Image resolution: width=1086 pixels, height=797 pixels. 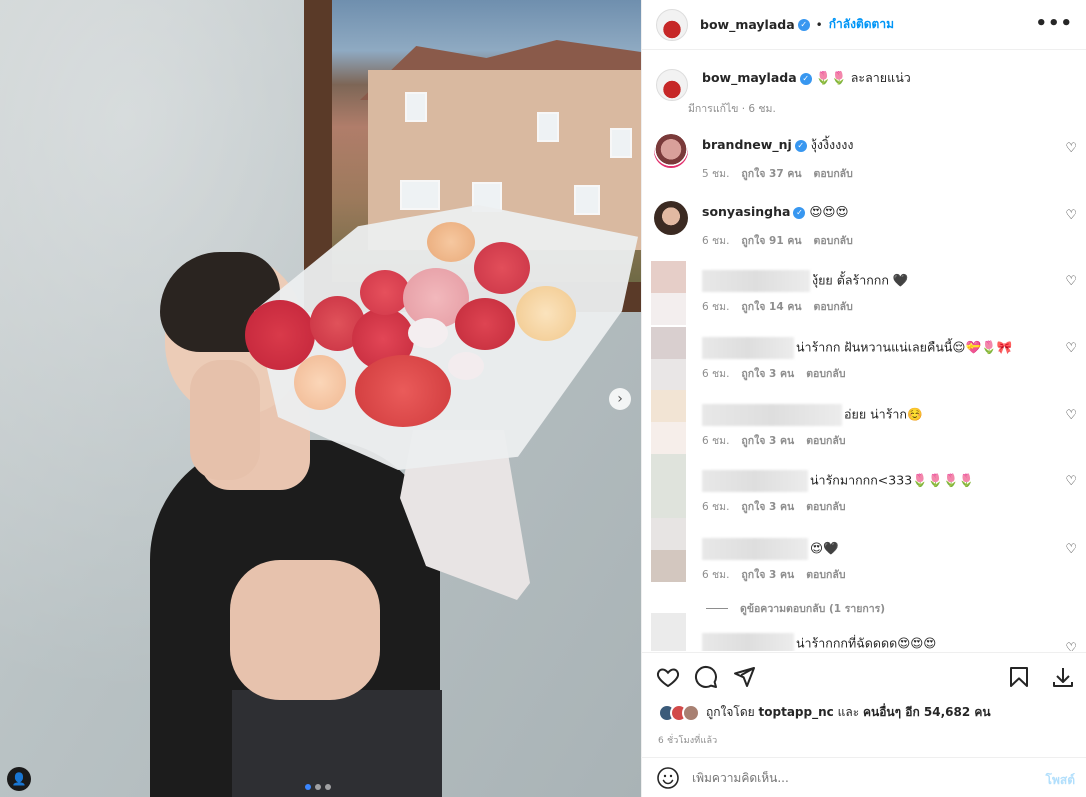 I want to click on comment-item: น่าร้ากกกที่ฉัดดดด😍😍😍 ♡, so click(x=864, y=632).